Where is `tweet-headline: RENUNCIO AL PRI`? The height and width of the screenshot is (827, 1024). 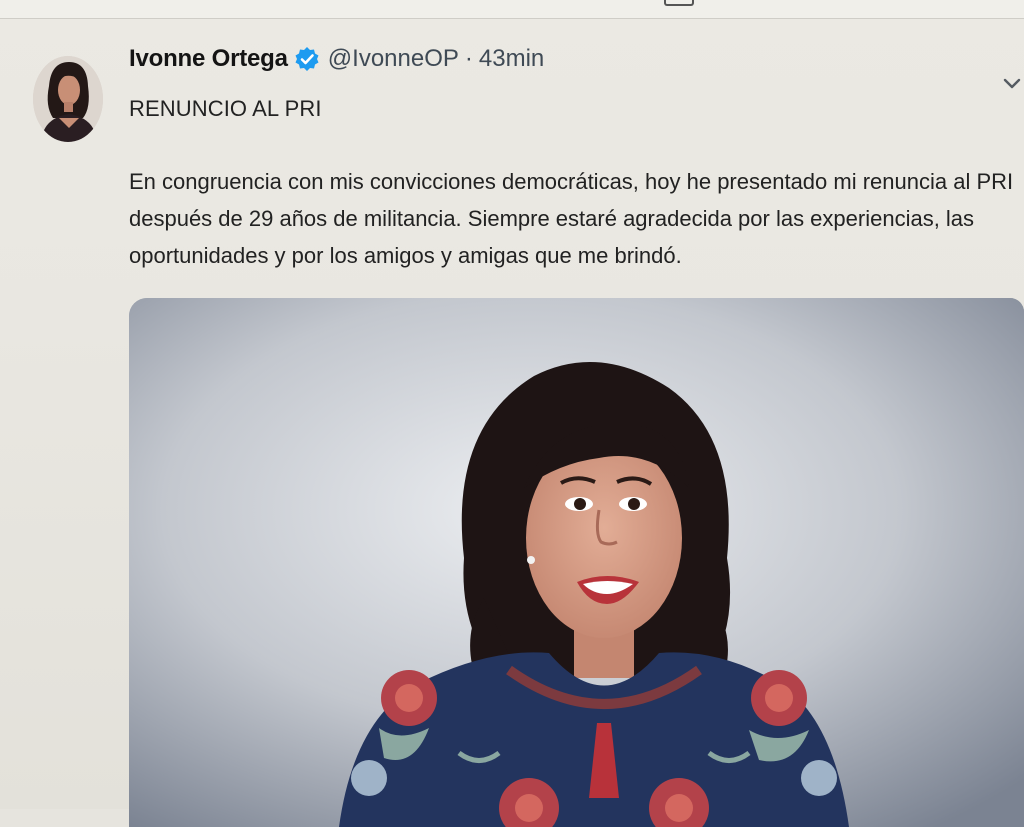
tweet-headline: RENUNCIO AL PRI is located at coordinates (225, 108).